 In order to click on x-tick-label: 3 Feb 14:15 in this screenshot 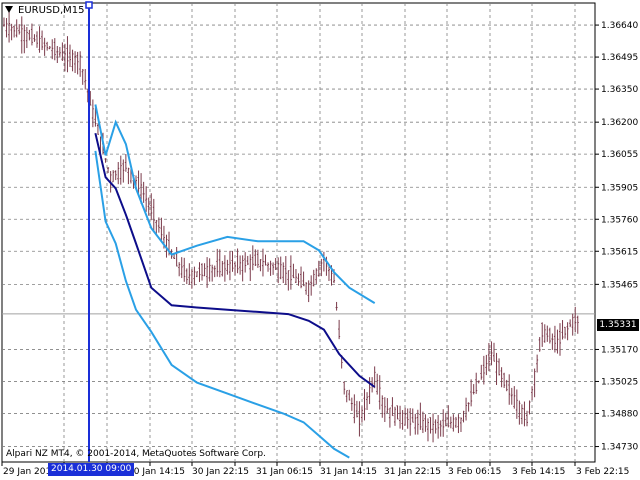, I will do `click(538, 472)`.